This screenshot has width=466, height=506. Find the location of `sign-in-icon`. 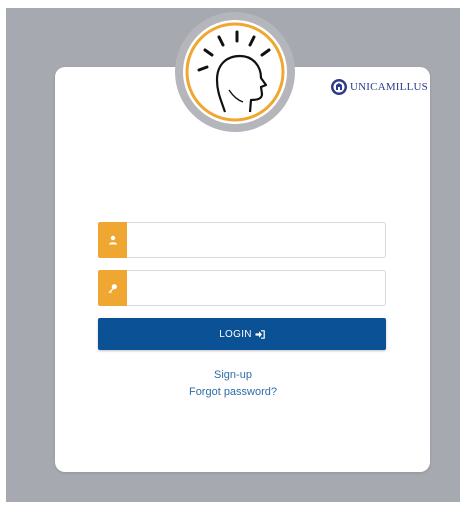

sign-in-icon is located at coordinates (260, 334).